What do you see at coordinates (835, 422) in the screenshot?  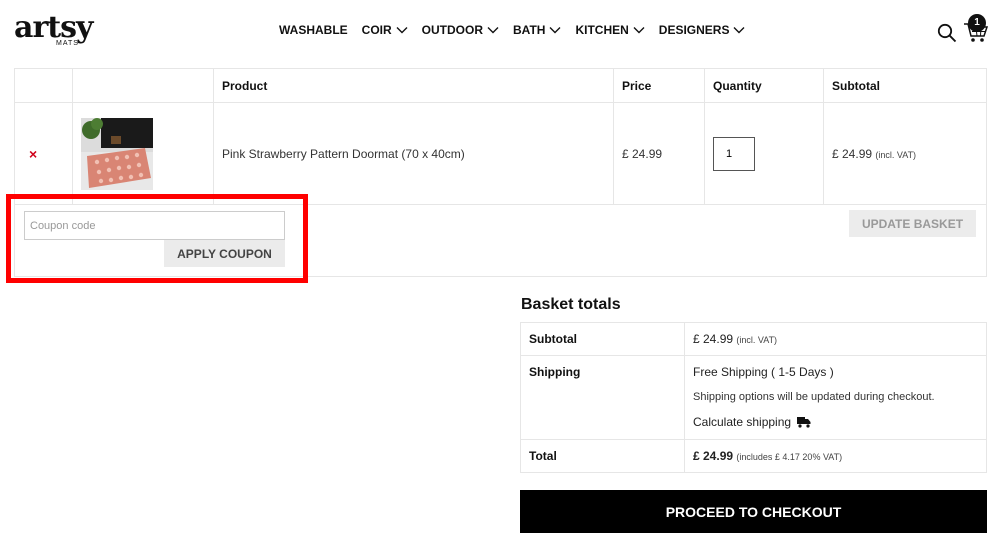 I see `calculate-shipping-link: Calculate shipping` at bounding box center [835, 422].